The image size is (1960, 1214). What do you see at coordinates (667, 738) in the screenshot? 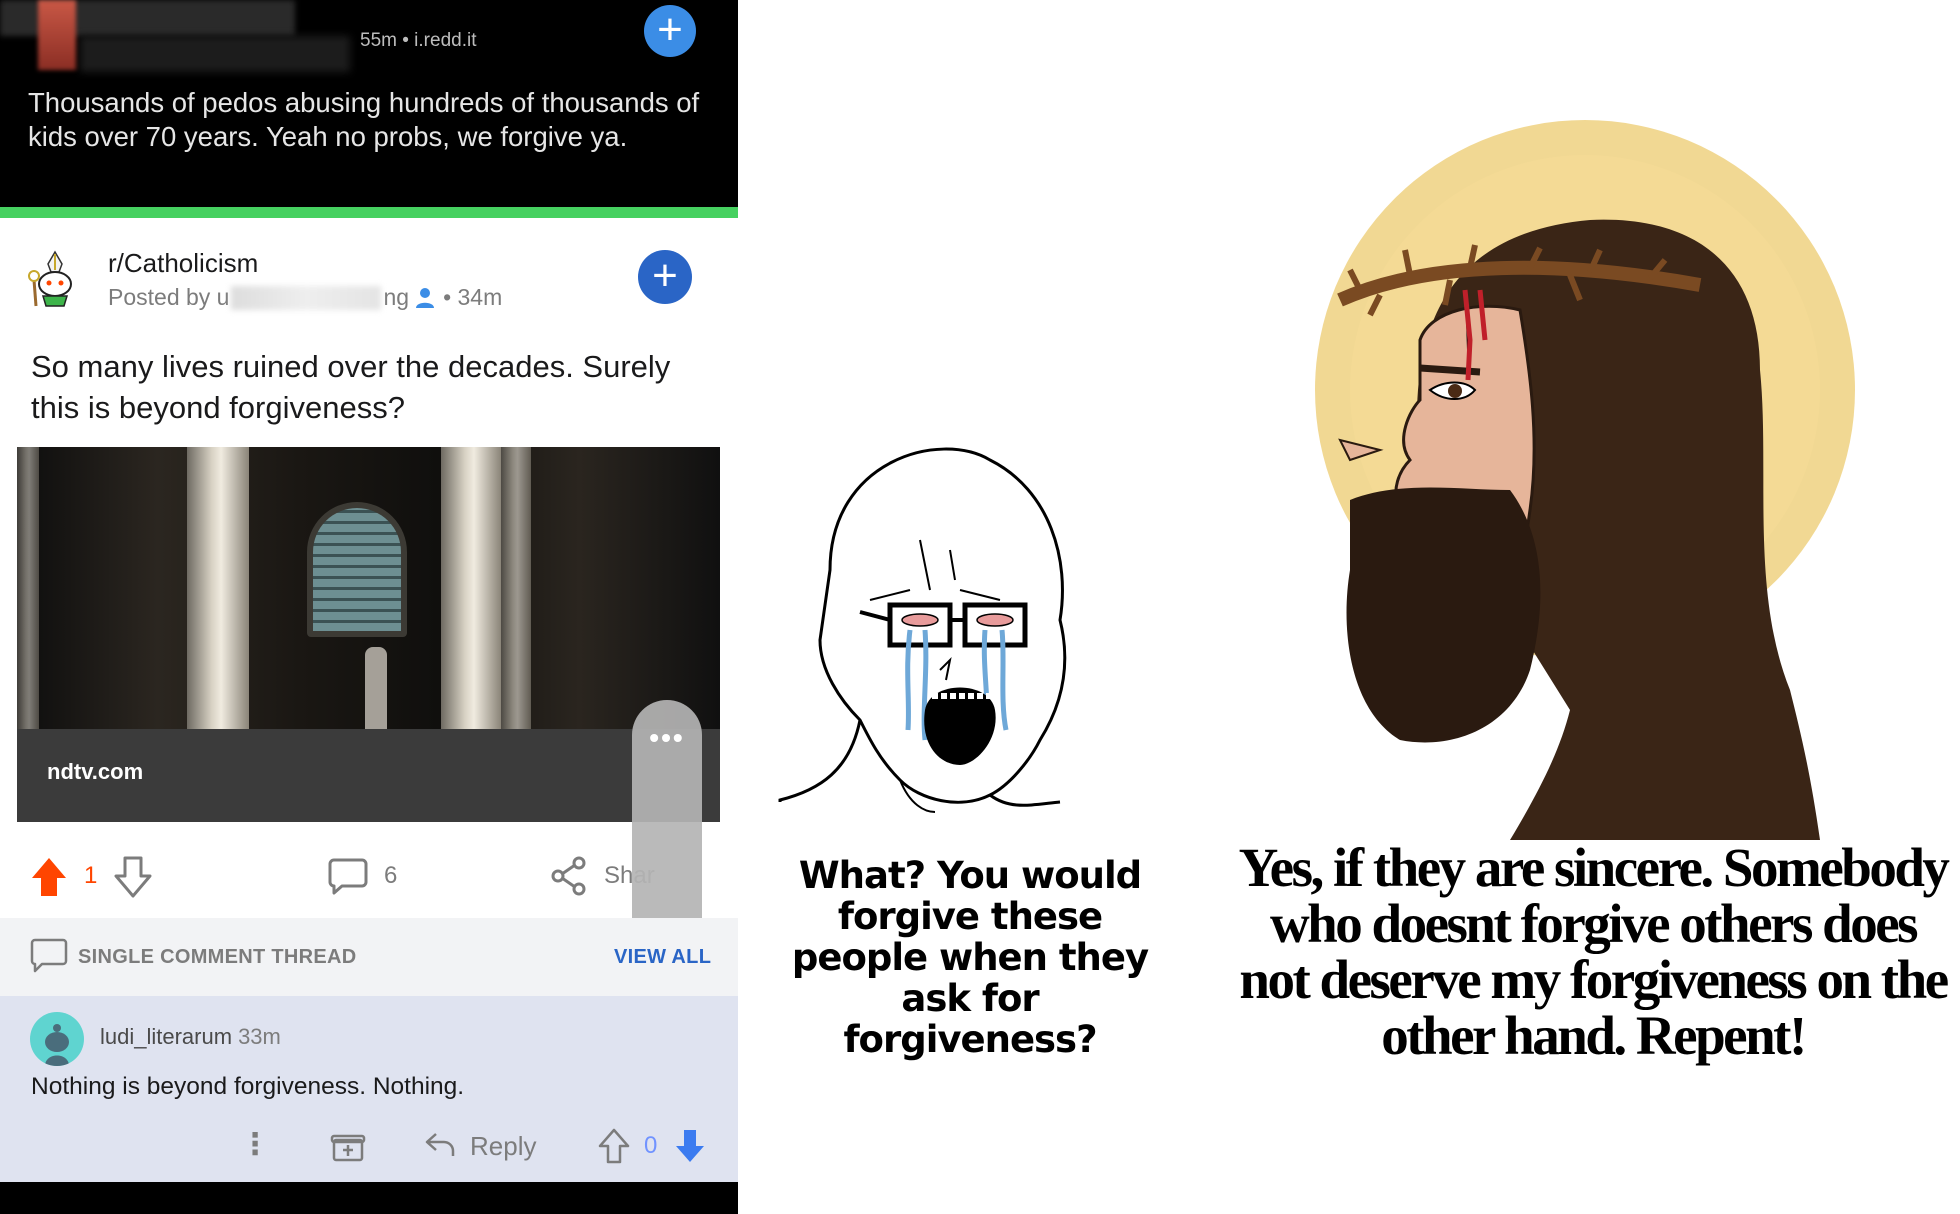
I see `more-options-icon: •••` at bounding box center [667, 738].